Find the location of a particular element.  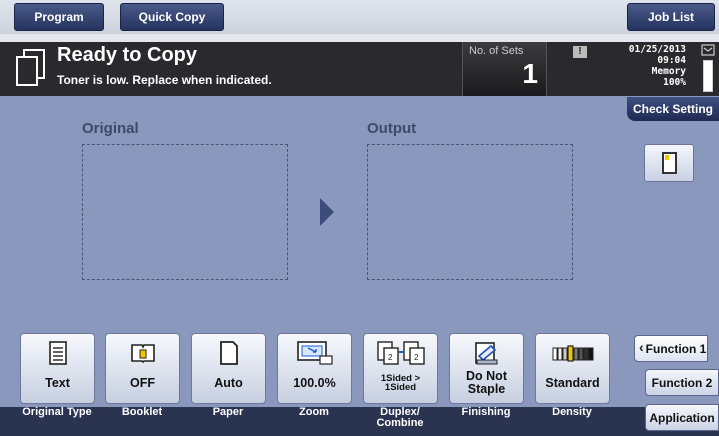

density-key: Standard is located at coordinates (572, 368).